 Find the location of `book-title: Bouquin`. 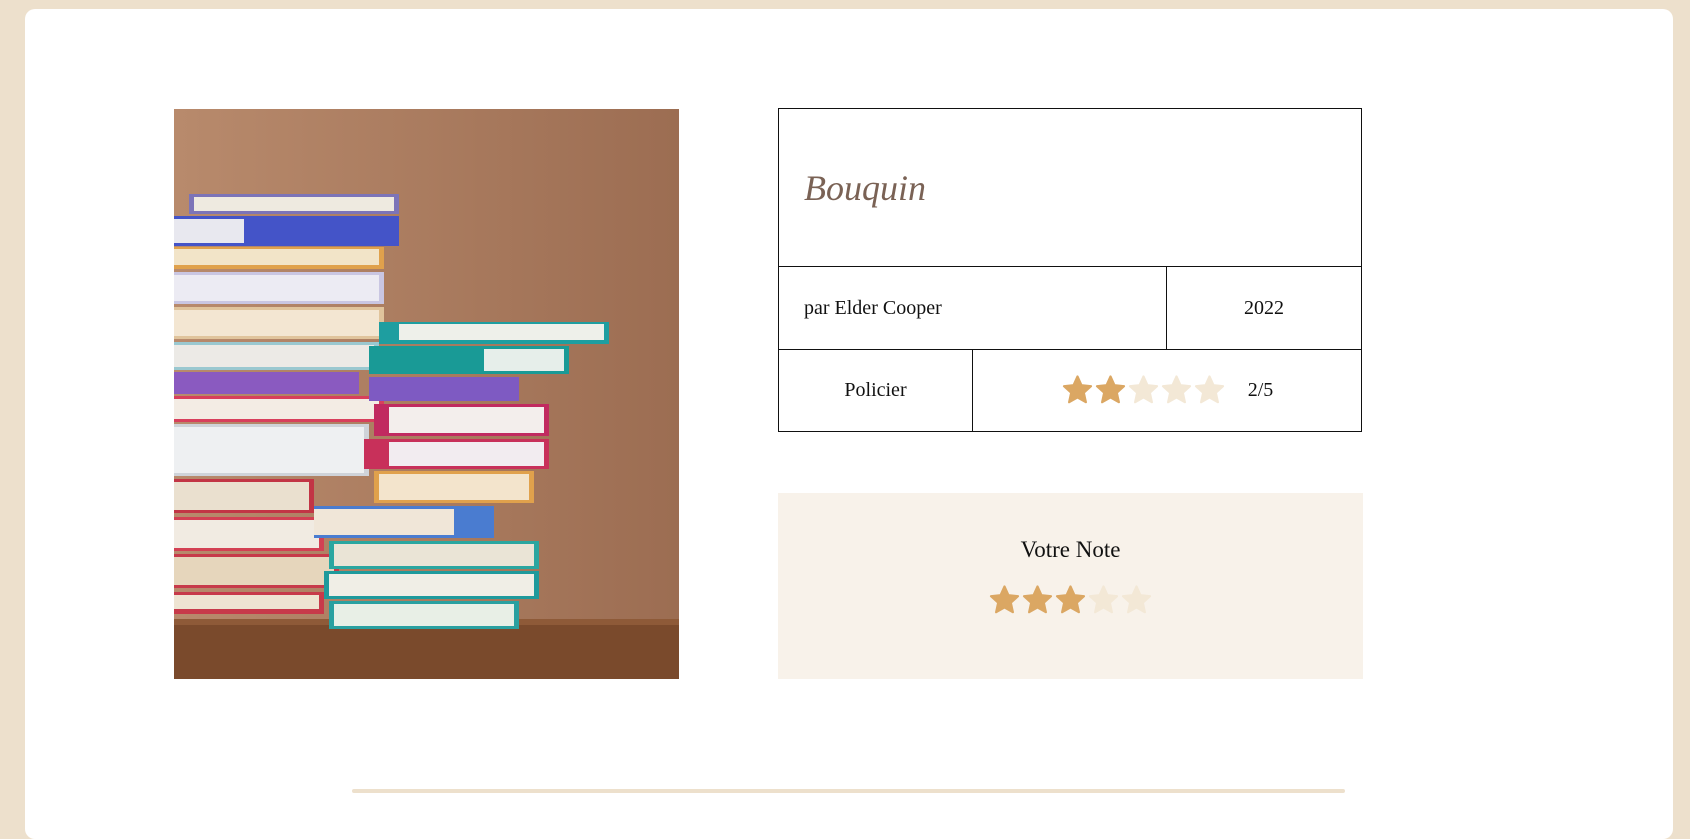

book-title: Bouquin is located at coordinates (865, 188).